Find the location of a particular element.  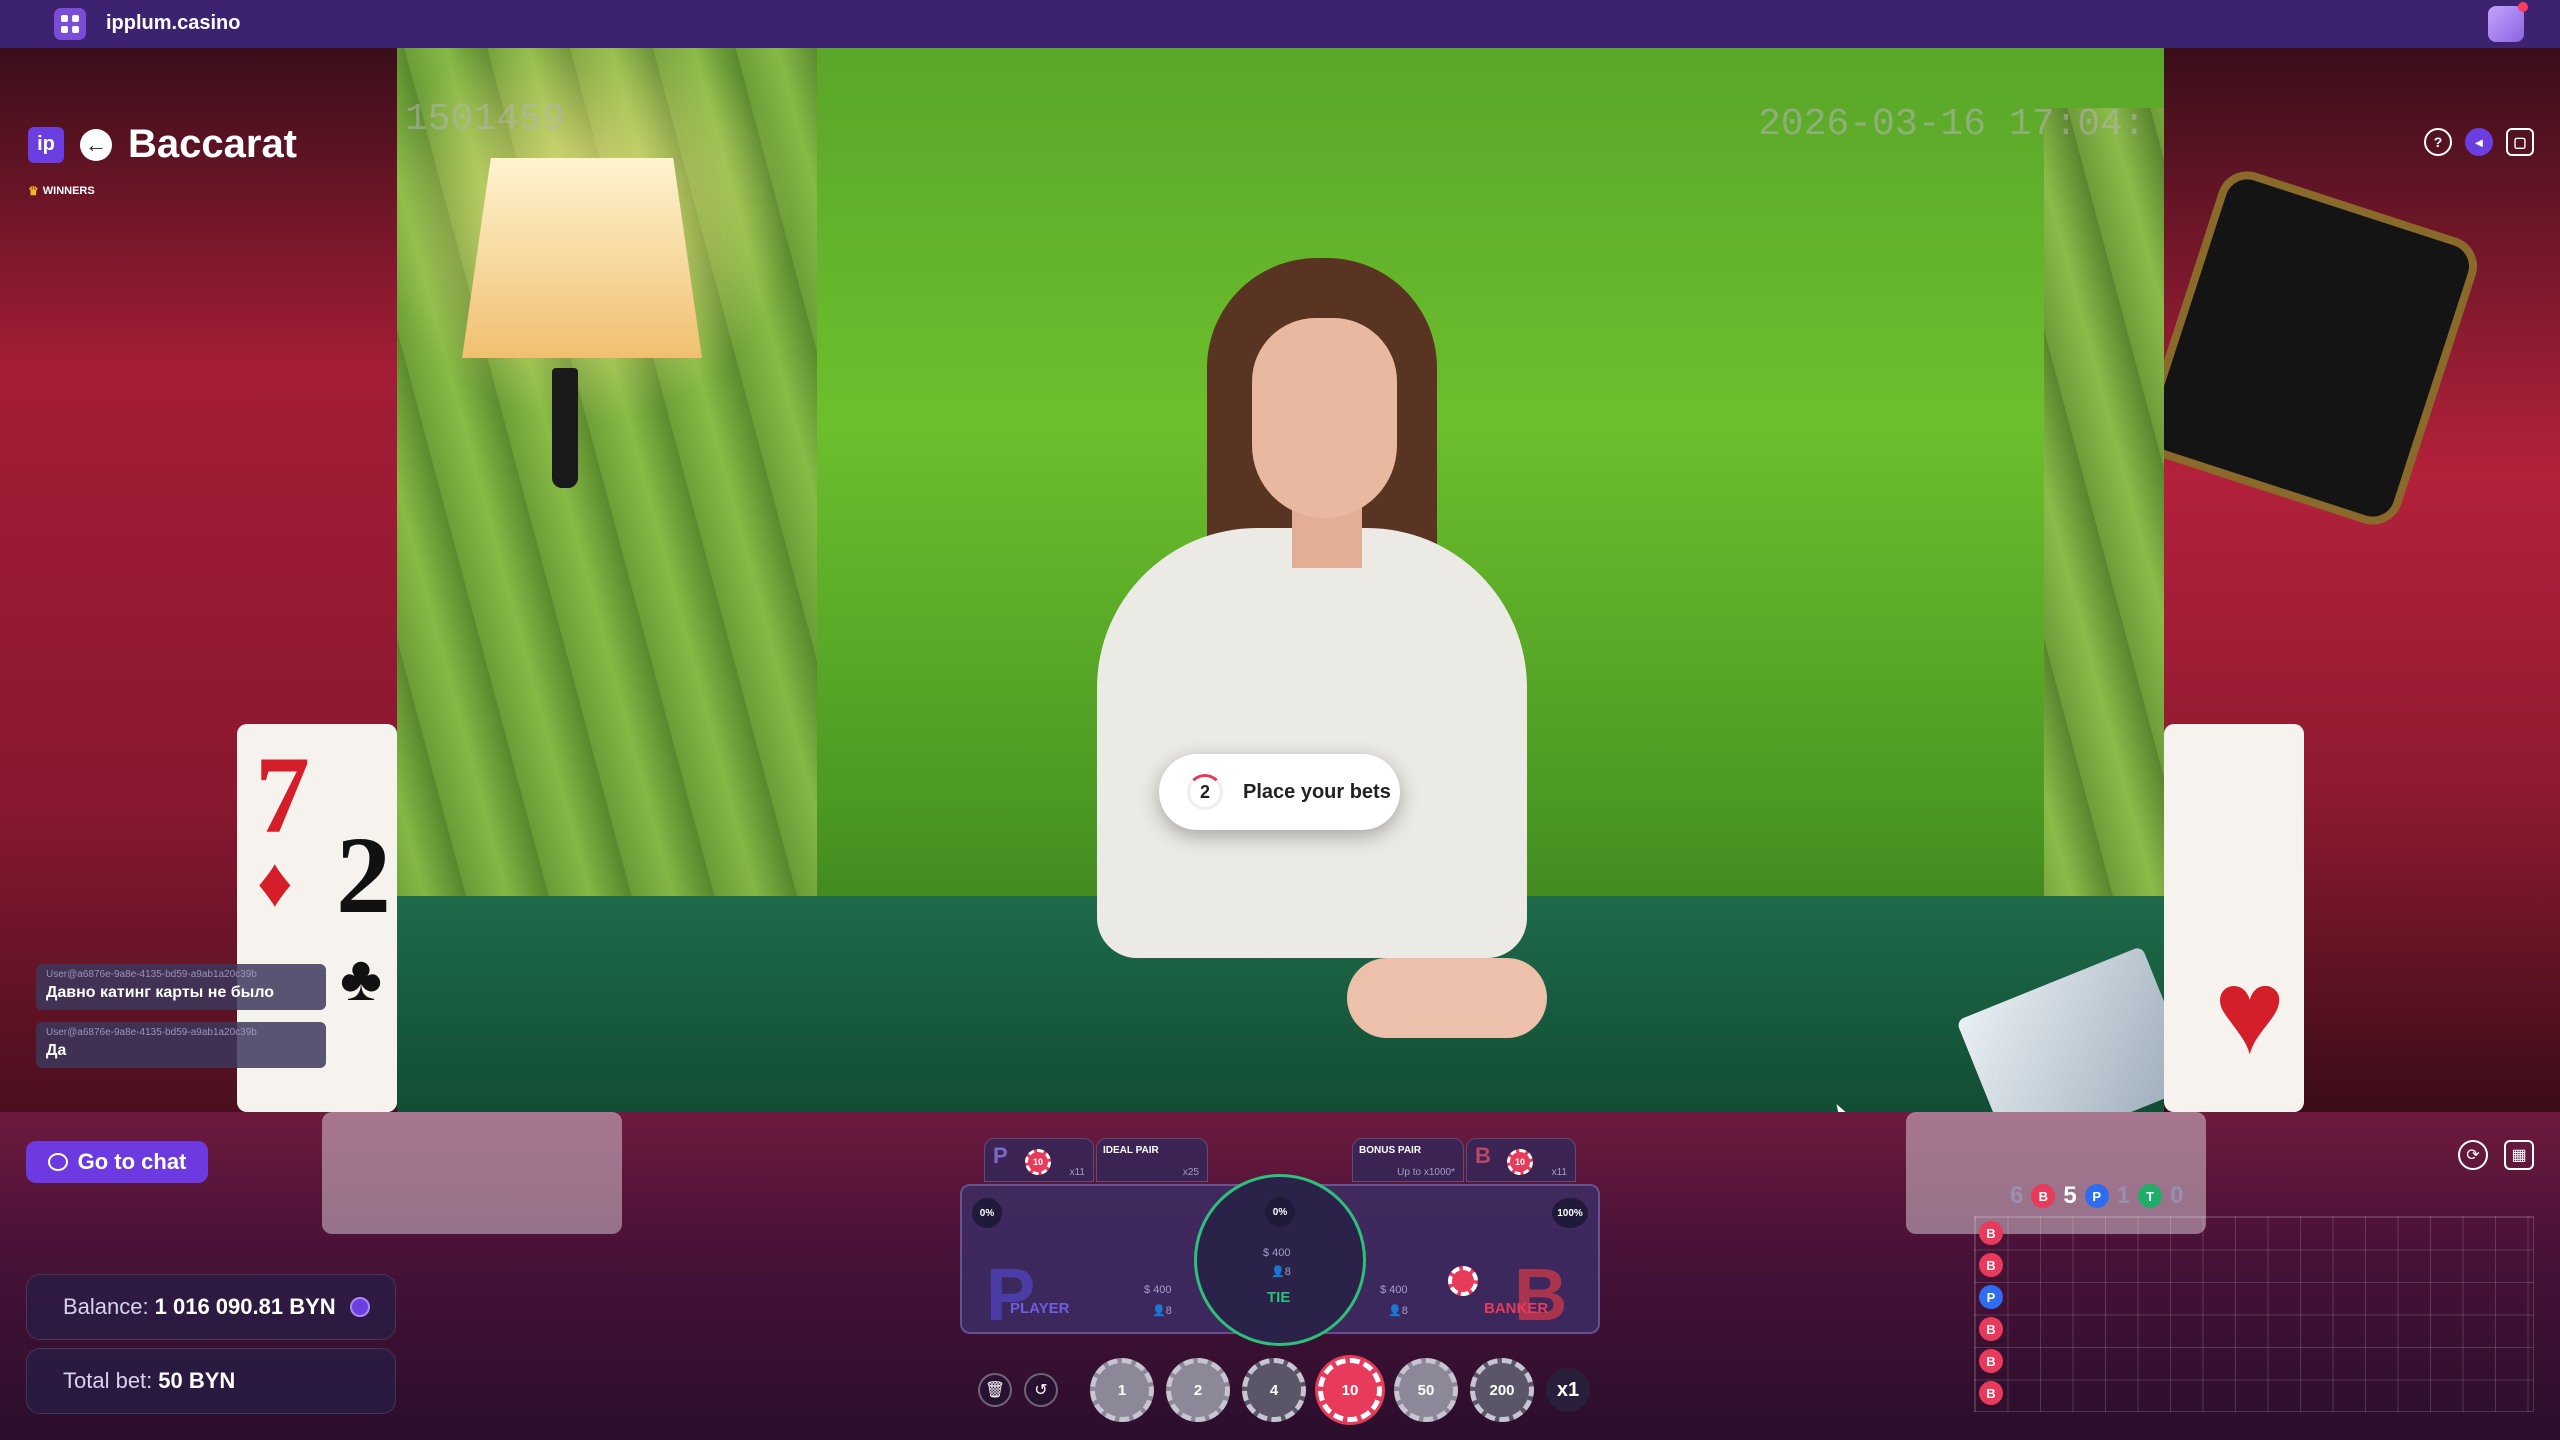

help-icon: ? is located at coordinates (2438, 142).